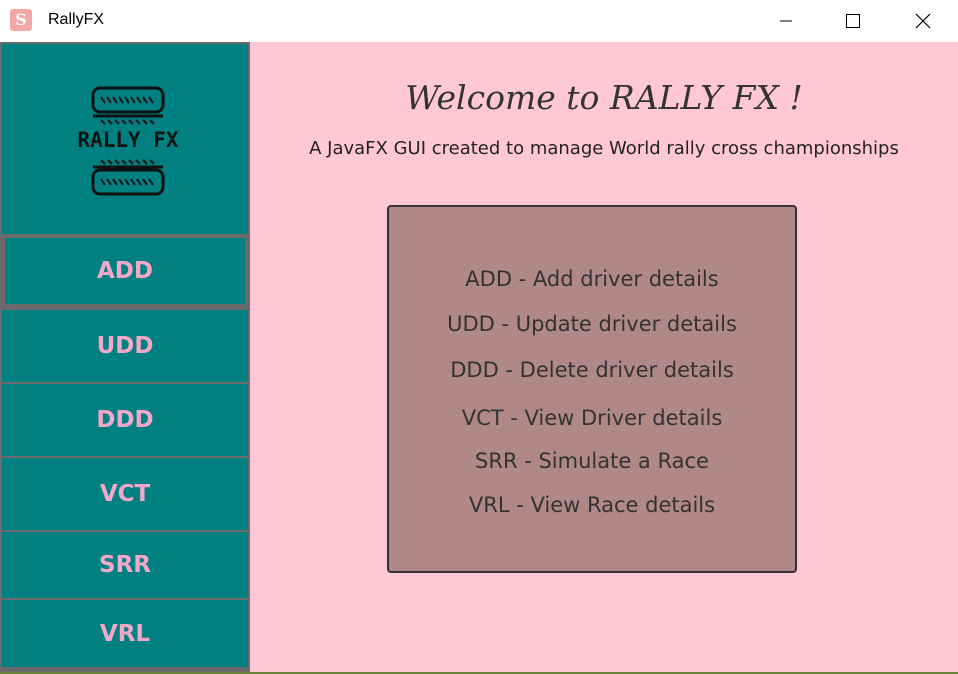 The height and width of the screenshot is (674, 958). What do you see at coordinates (479, 21) in the screenshot?
I see `title-bar: S RallyFX` at bounding box center [479, 21].